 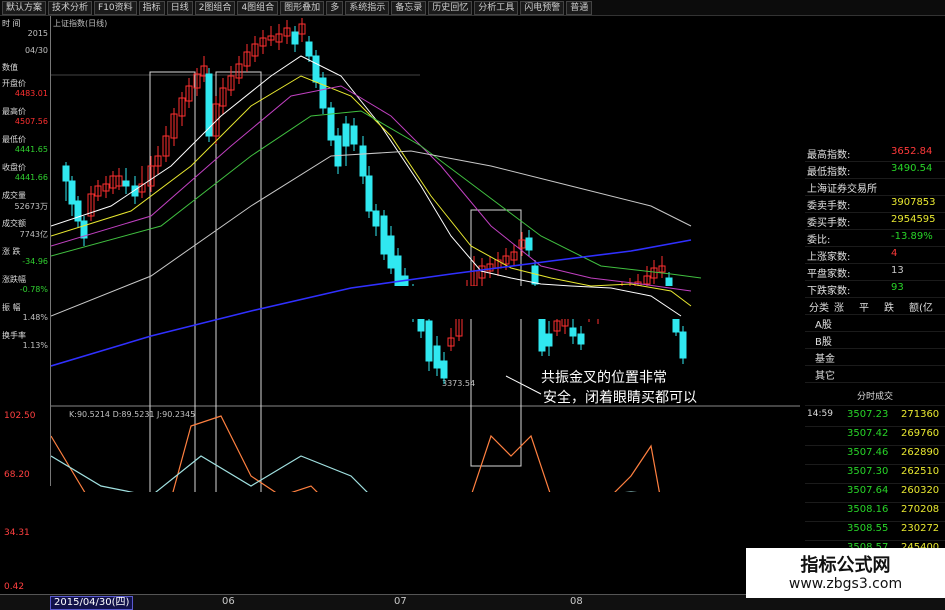 What do you see at coordinates (400, 601) in the screenshot?
I see `month-label-07: 07` at bounding box center [400, 601].